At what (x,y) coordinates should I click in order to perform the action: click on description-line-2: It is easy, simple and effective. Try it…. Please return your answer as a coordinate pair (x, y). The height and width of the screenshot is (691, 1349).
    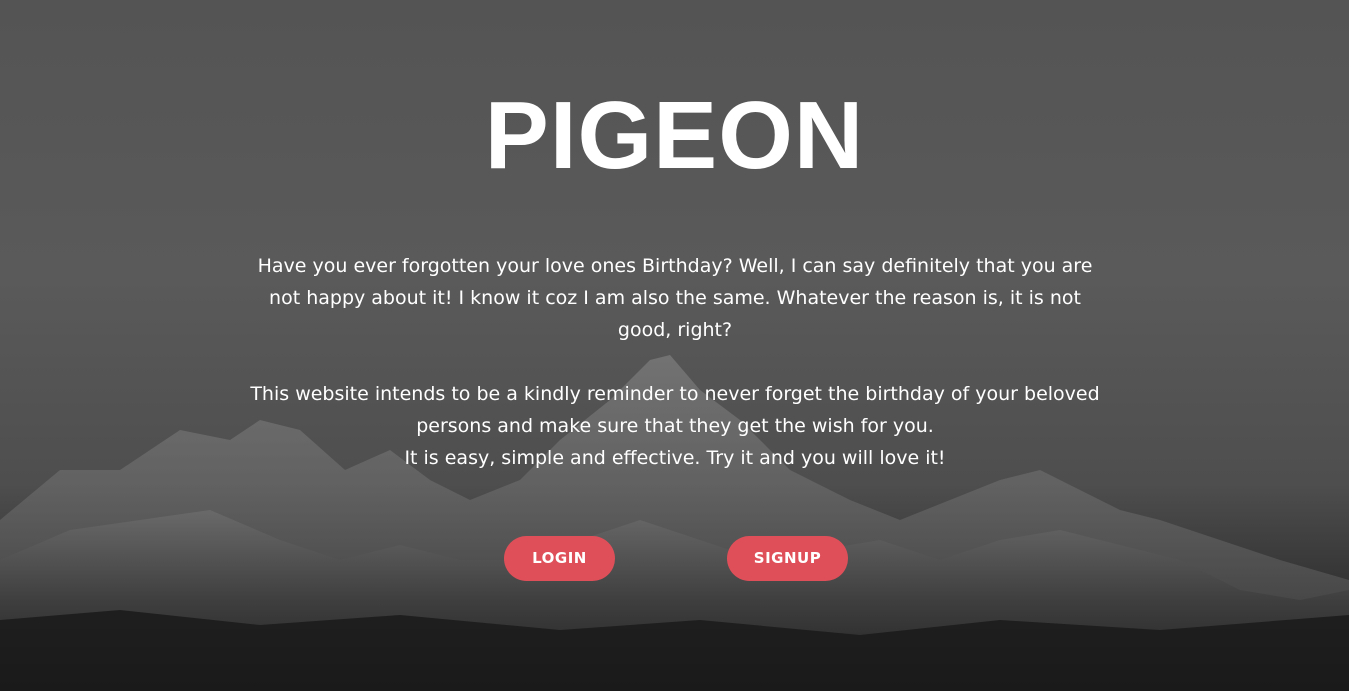
    Looking at the image, I should click on (675, 458).